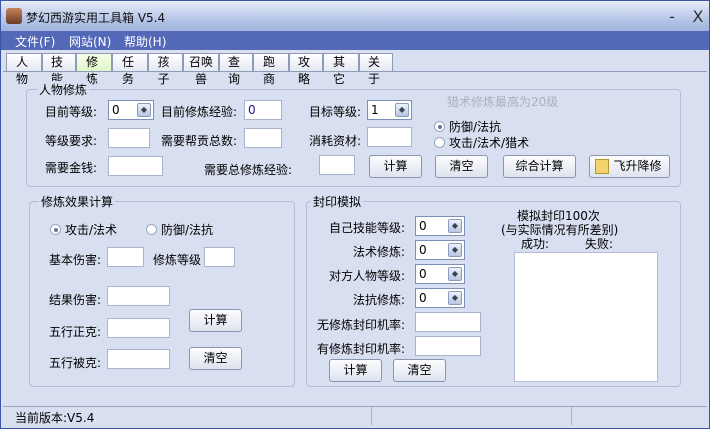  I want to click on clear-button: 清空, so click(461, 166).